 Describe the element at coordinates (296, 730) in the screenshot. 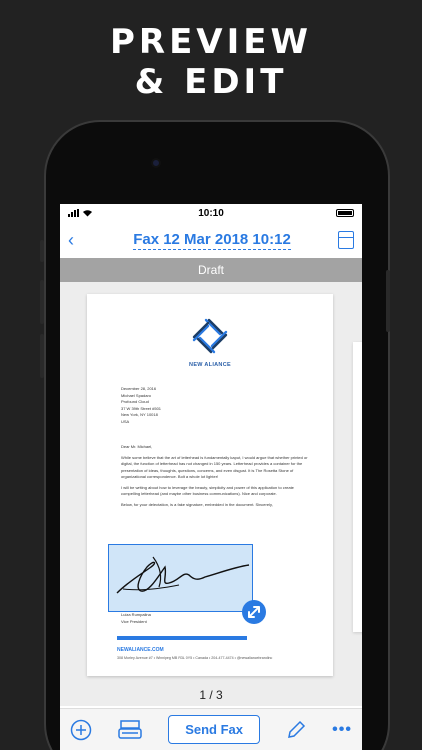

I see `pencil-icon` at that location.